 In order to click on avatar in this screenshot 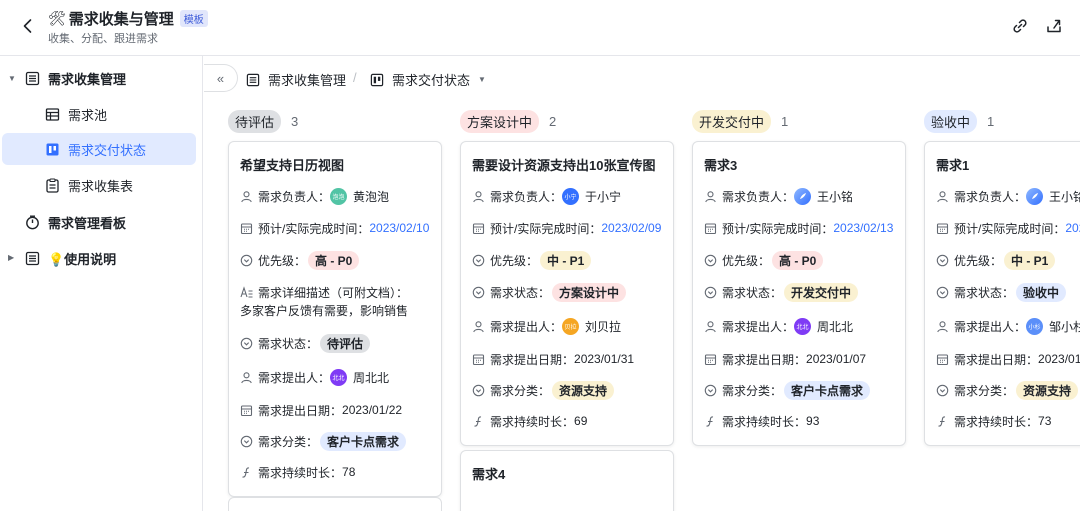, I will do `click(1035, 196)`.